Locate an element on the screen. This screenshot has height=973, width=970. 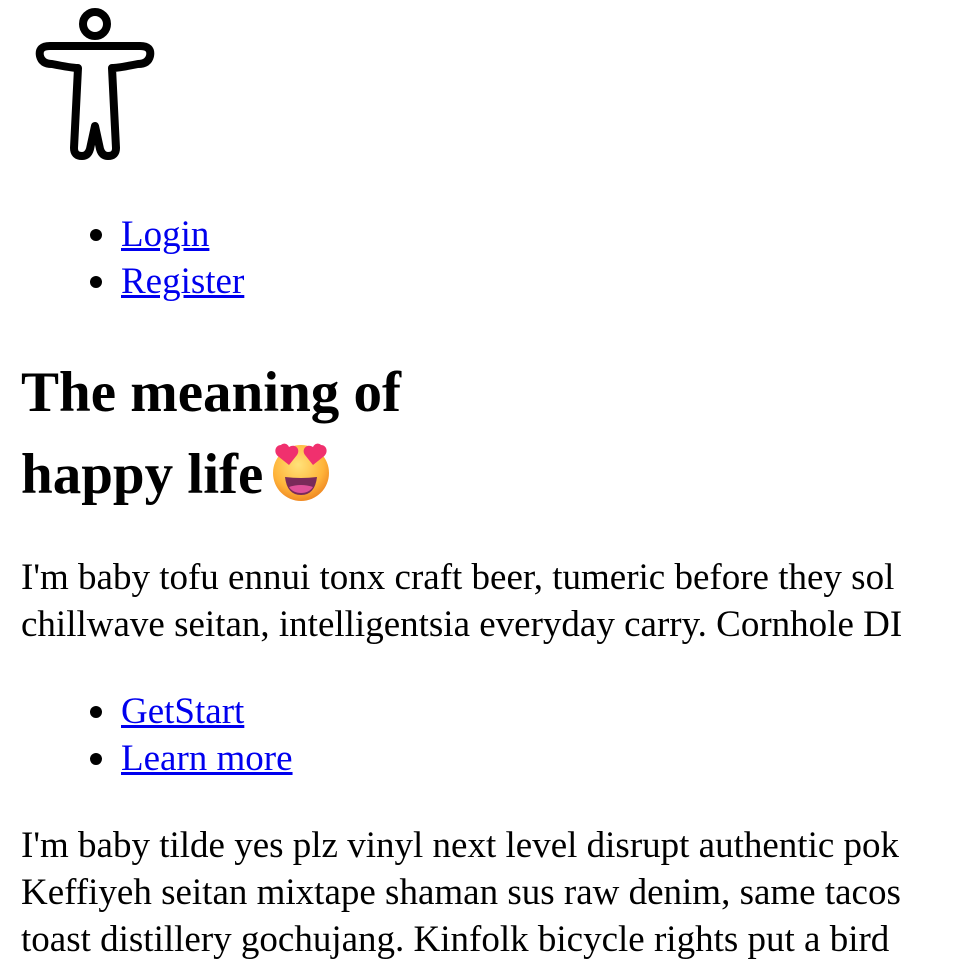
action-item-learn-more: Learn more is located at coordinates (191, 758).